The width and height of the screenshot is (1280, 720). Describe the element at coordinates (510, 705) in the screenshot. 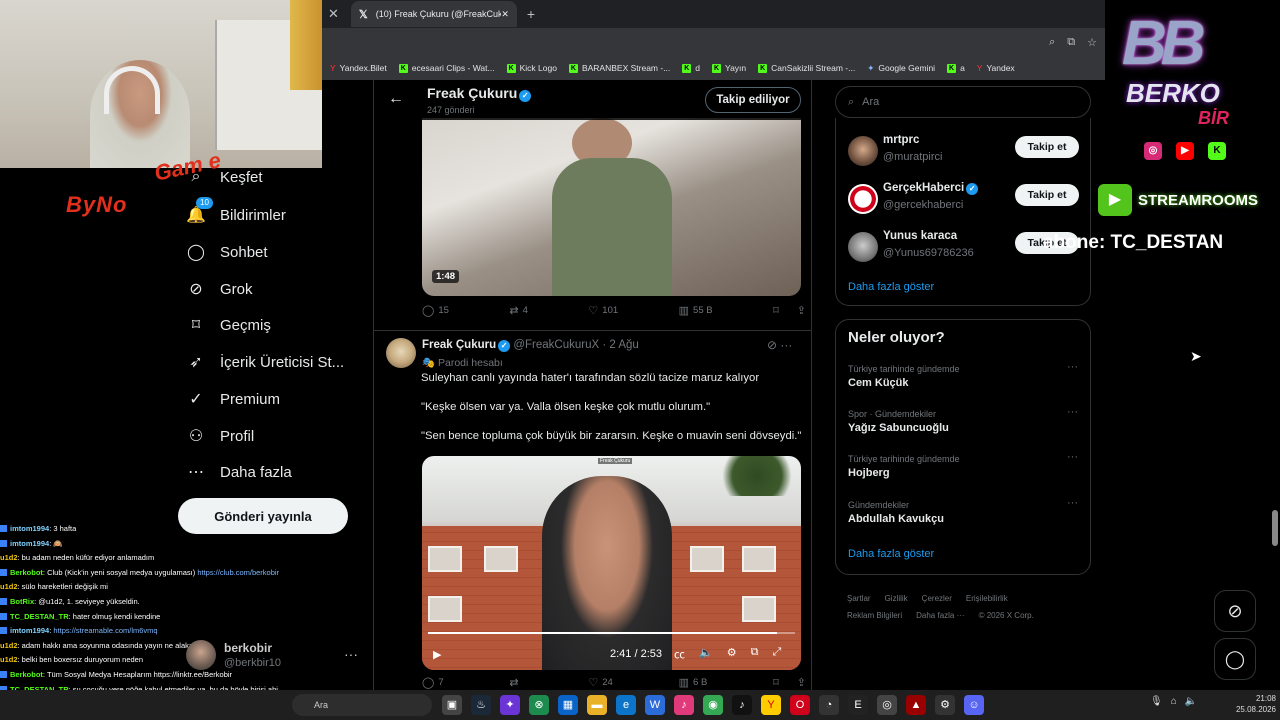

I see `copilot-icon: ✦` at that location.